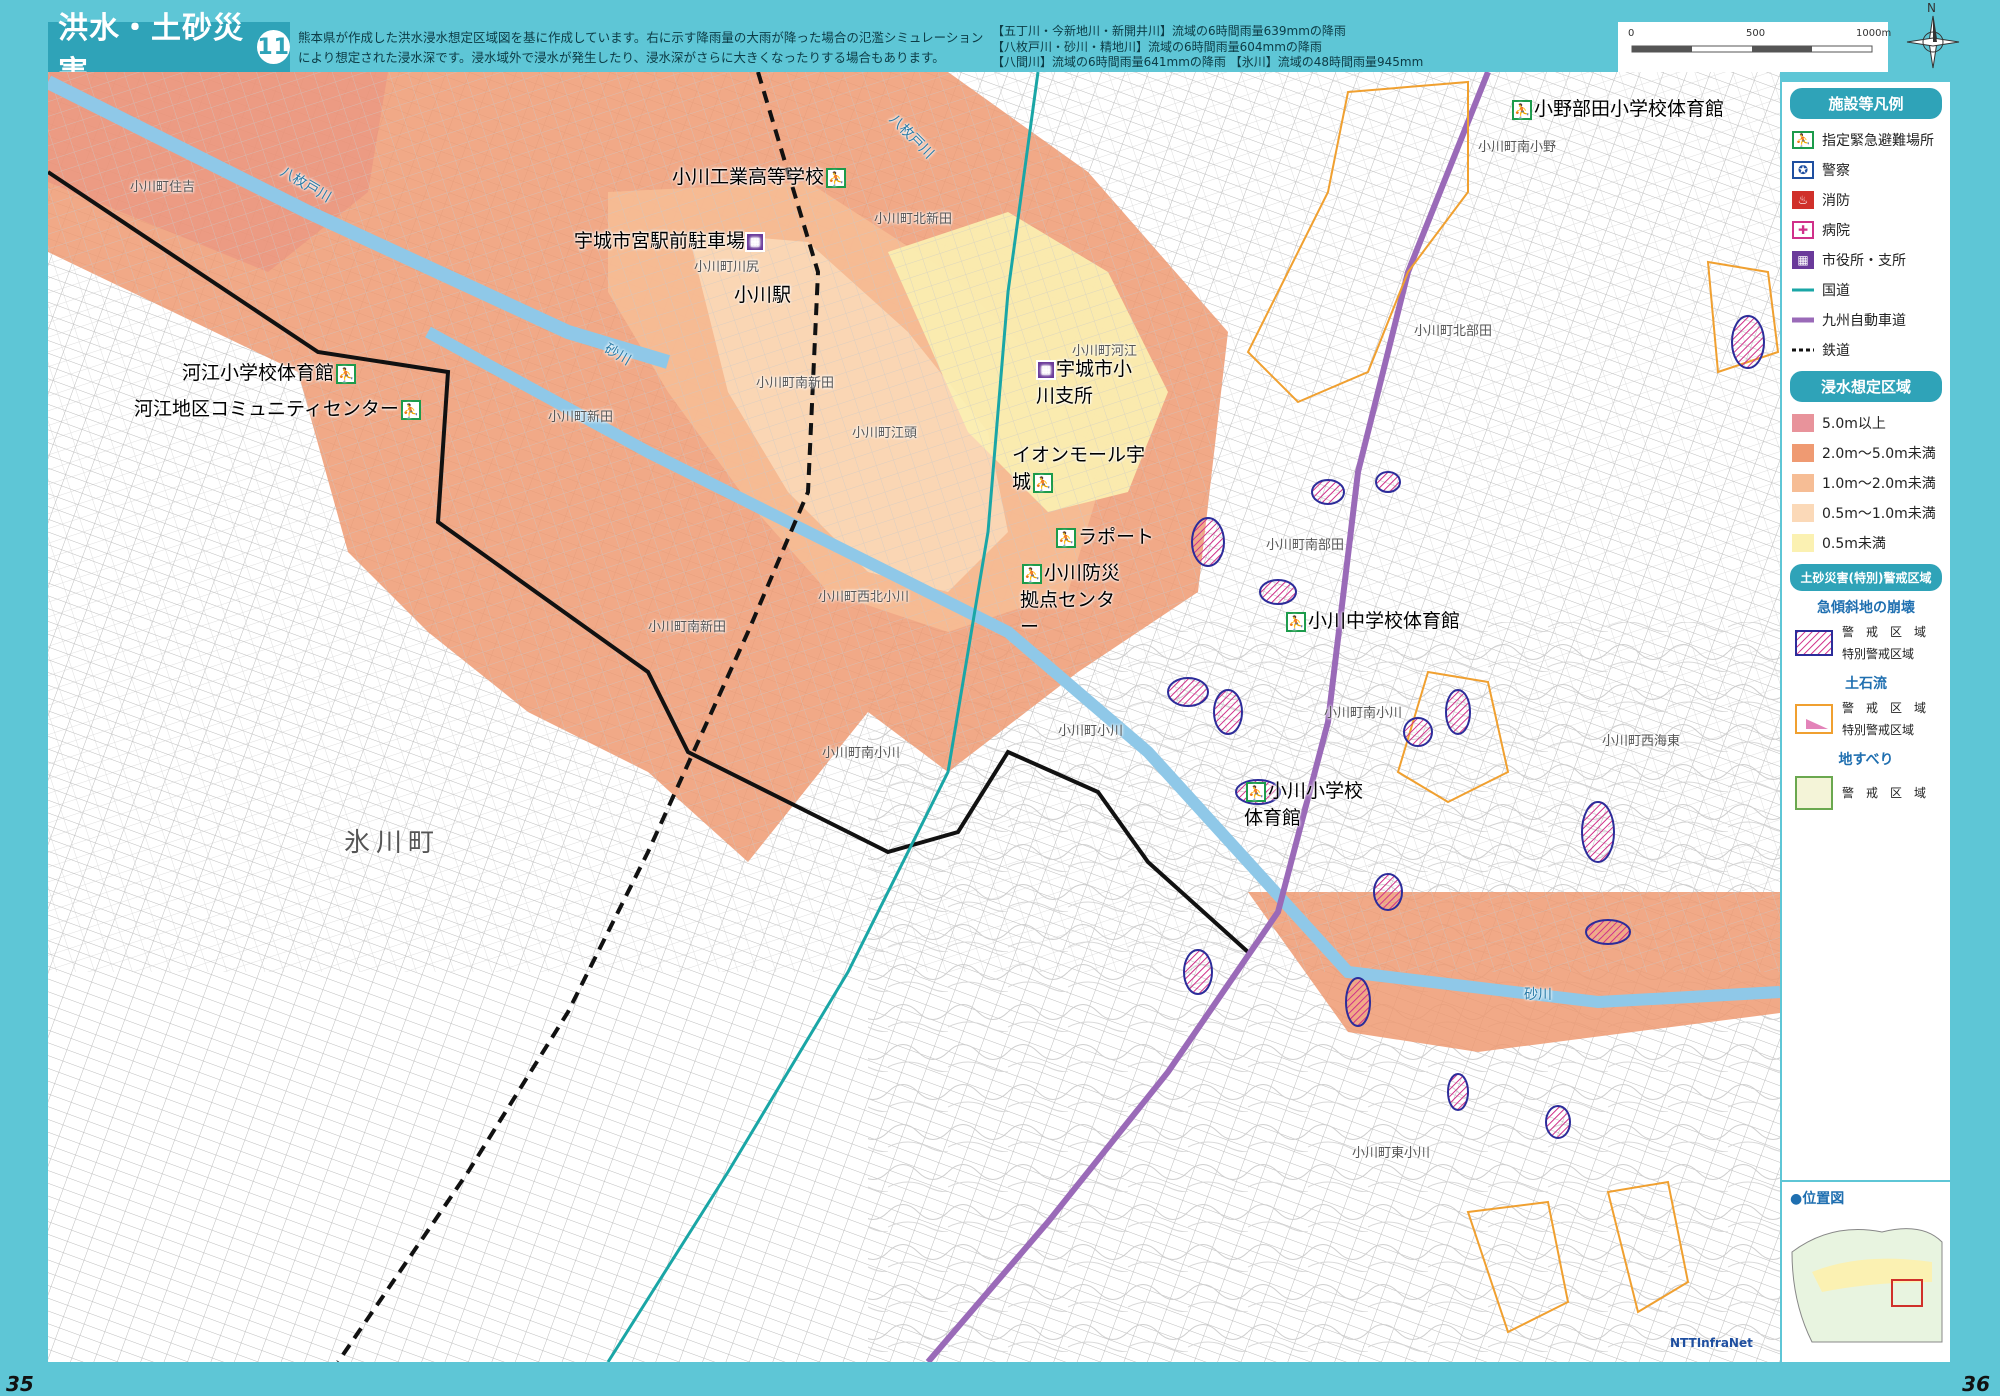 The height and width of the screenshot is (1396, 2000). Describe the element at coordinates (1933, 35) in the screenshot. I see `north-arrow-icon: N` at that location.